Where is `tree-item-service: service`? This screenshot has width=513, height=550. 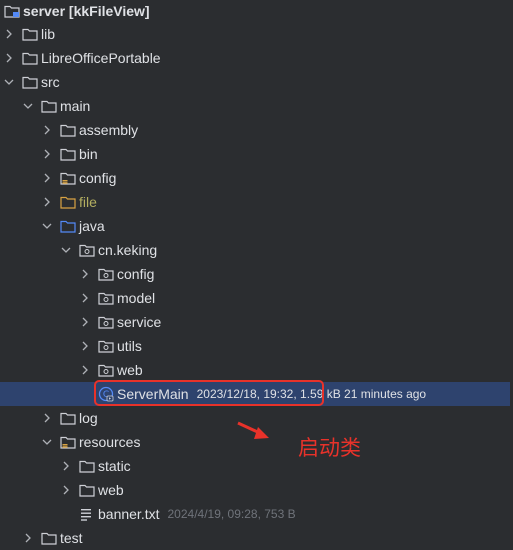 tree-item-service: service is located at coordinates (256, 322).